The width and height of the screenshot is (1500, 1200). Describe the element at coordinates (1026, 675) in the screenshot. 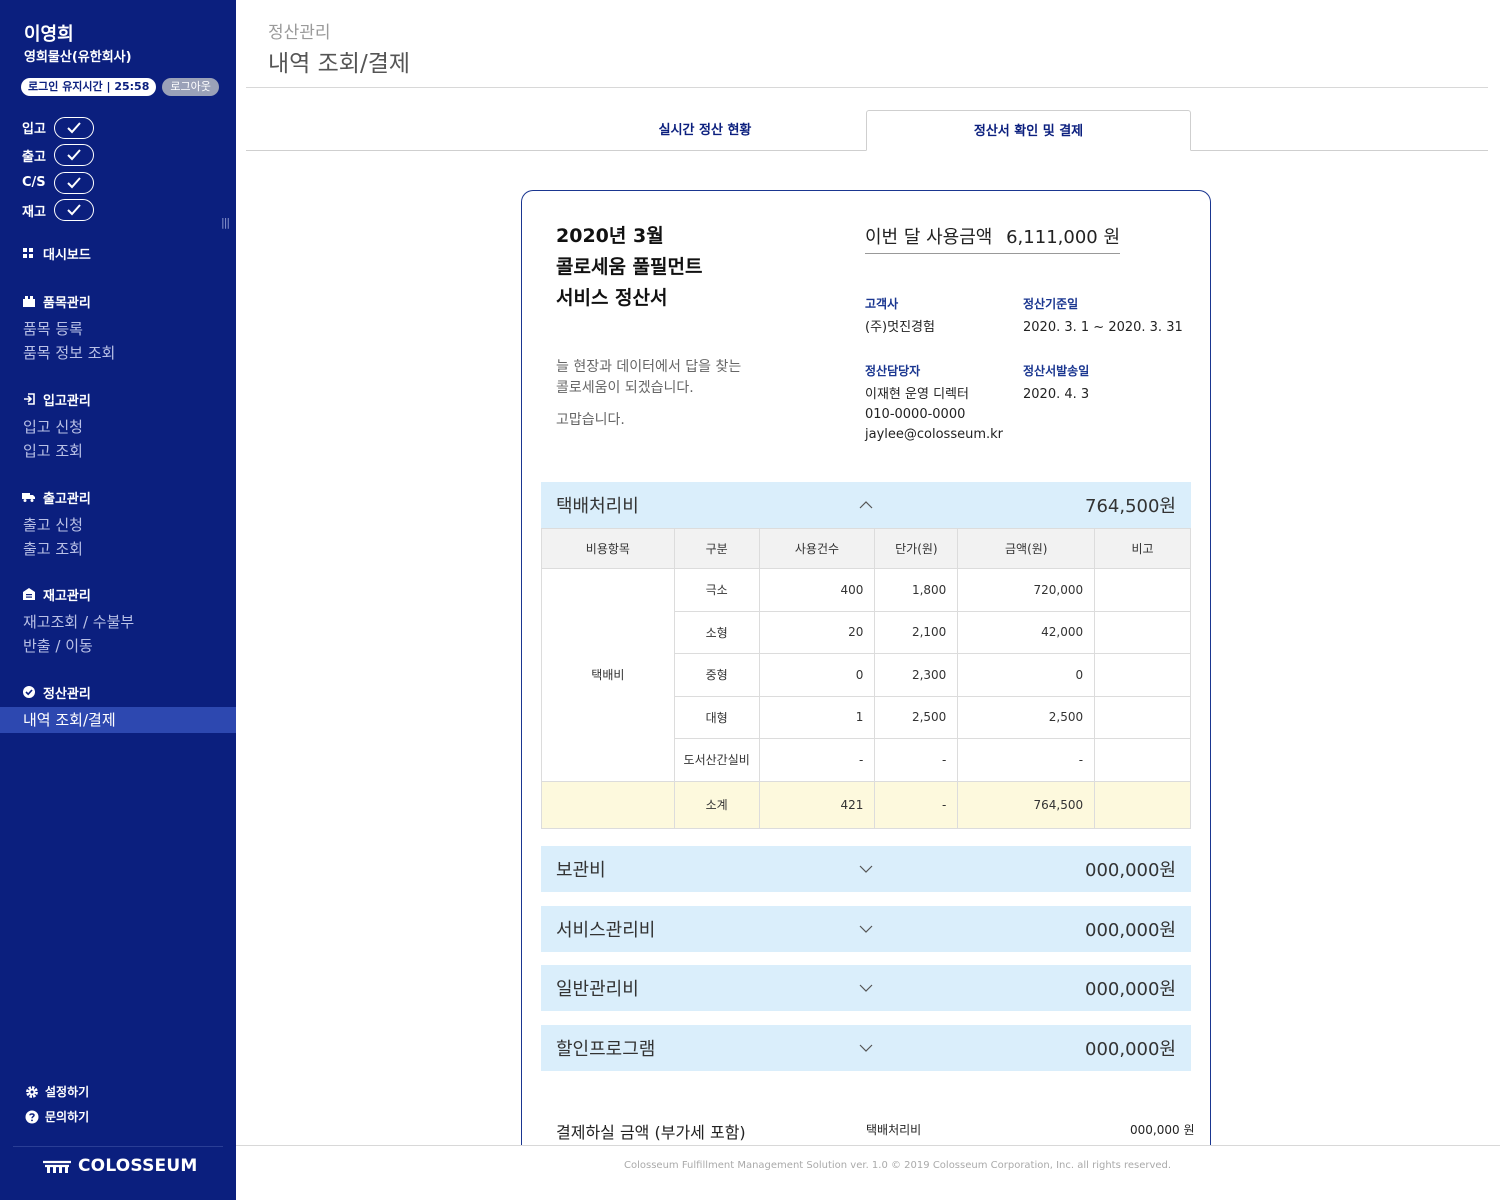

I see `amount-cell: 0` at that location.